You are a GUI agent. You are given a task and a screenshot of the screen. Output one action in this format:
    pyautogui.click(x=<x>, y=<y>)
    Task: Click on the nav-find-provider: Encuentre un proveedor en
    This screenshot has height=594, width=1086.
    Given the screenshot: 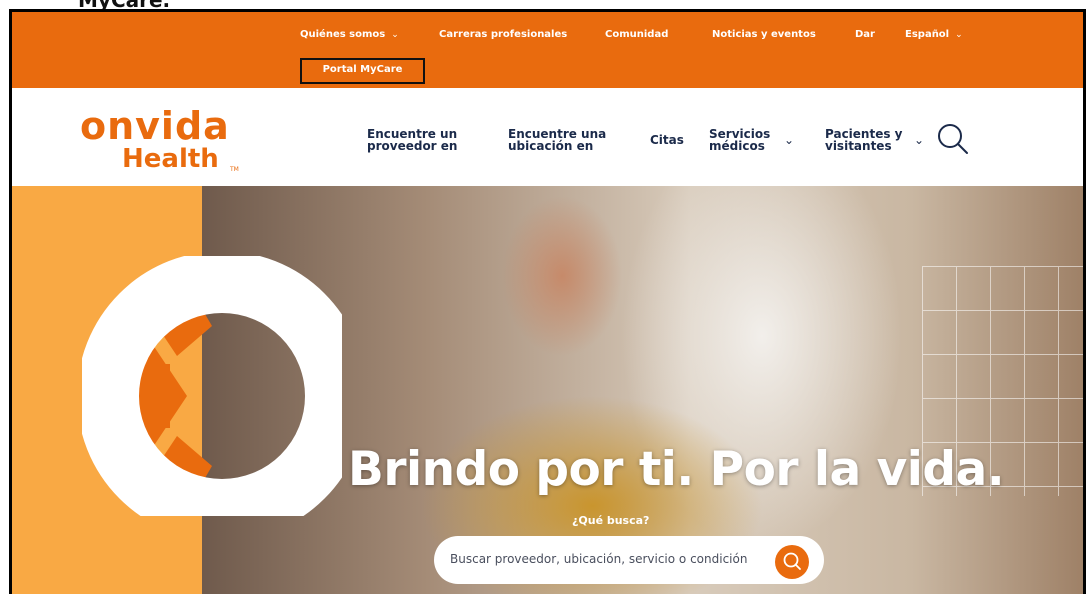 What is the action you would take?
    pyautogui.click(x=412, y=140)
    